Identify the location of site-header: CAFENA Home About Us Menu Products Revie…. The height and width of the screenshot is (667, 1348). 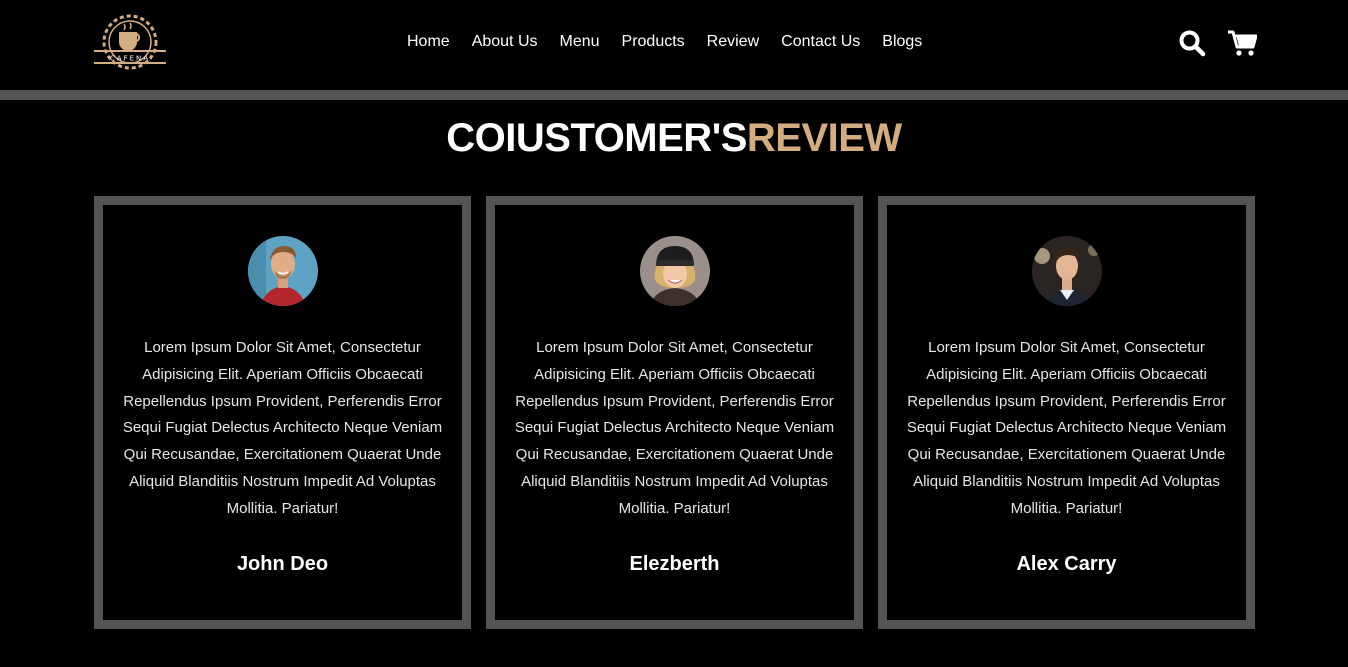
(674, 50).